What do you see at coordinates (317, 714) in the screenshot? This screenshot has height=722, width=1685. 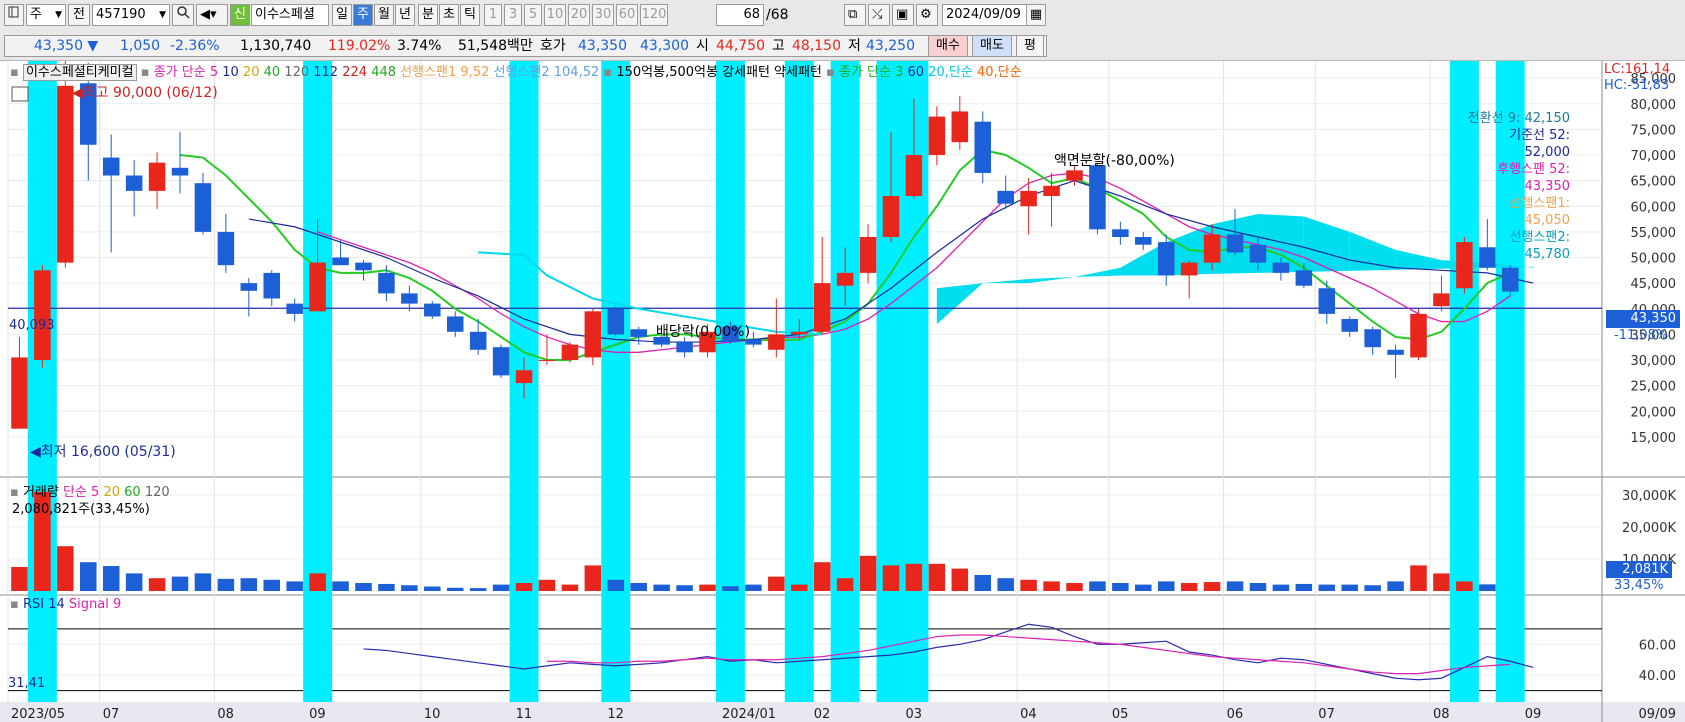 I see `x-axis-label: 09` at bounding box center [317, 714].